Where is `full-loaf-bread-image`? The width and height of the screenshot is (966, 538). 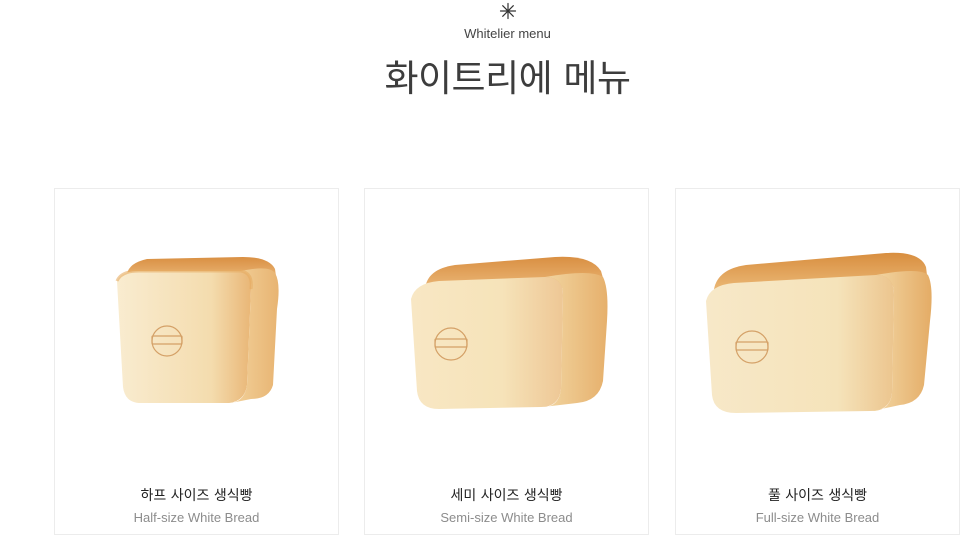
full-loaf-bread-image is located at coordinates (819, 332).